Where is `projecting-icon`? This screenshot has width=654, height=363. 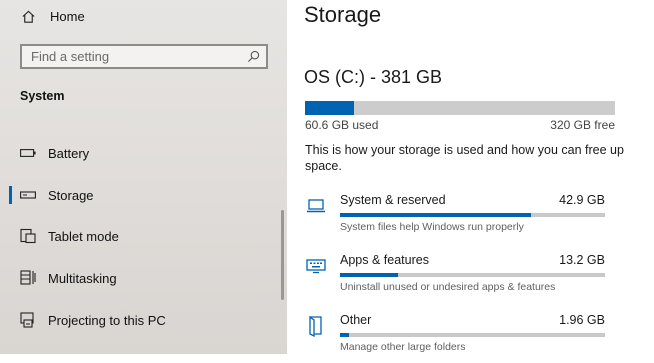
projecting-icon is located at coordinates (28, 320).